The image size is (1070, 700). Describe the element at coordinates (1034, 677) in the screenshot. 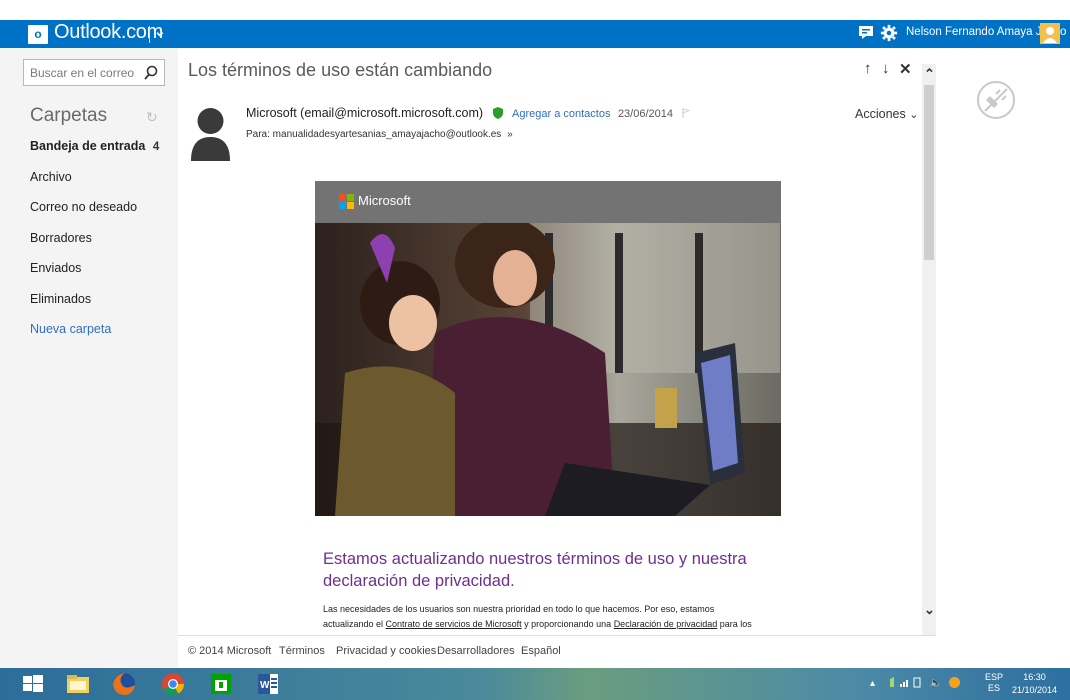

I see `clock-time: 16:30` at that location.